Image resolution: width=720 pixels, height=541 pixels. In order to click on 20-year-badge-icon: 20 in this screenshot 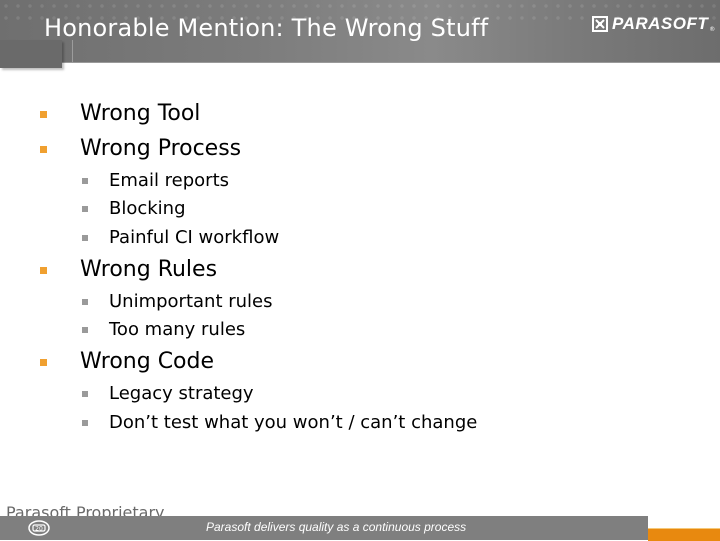, I will do `click(39, 528)`.